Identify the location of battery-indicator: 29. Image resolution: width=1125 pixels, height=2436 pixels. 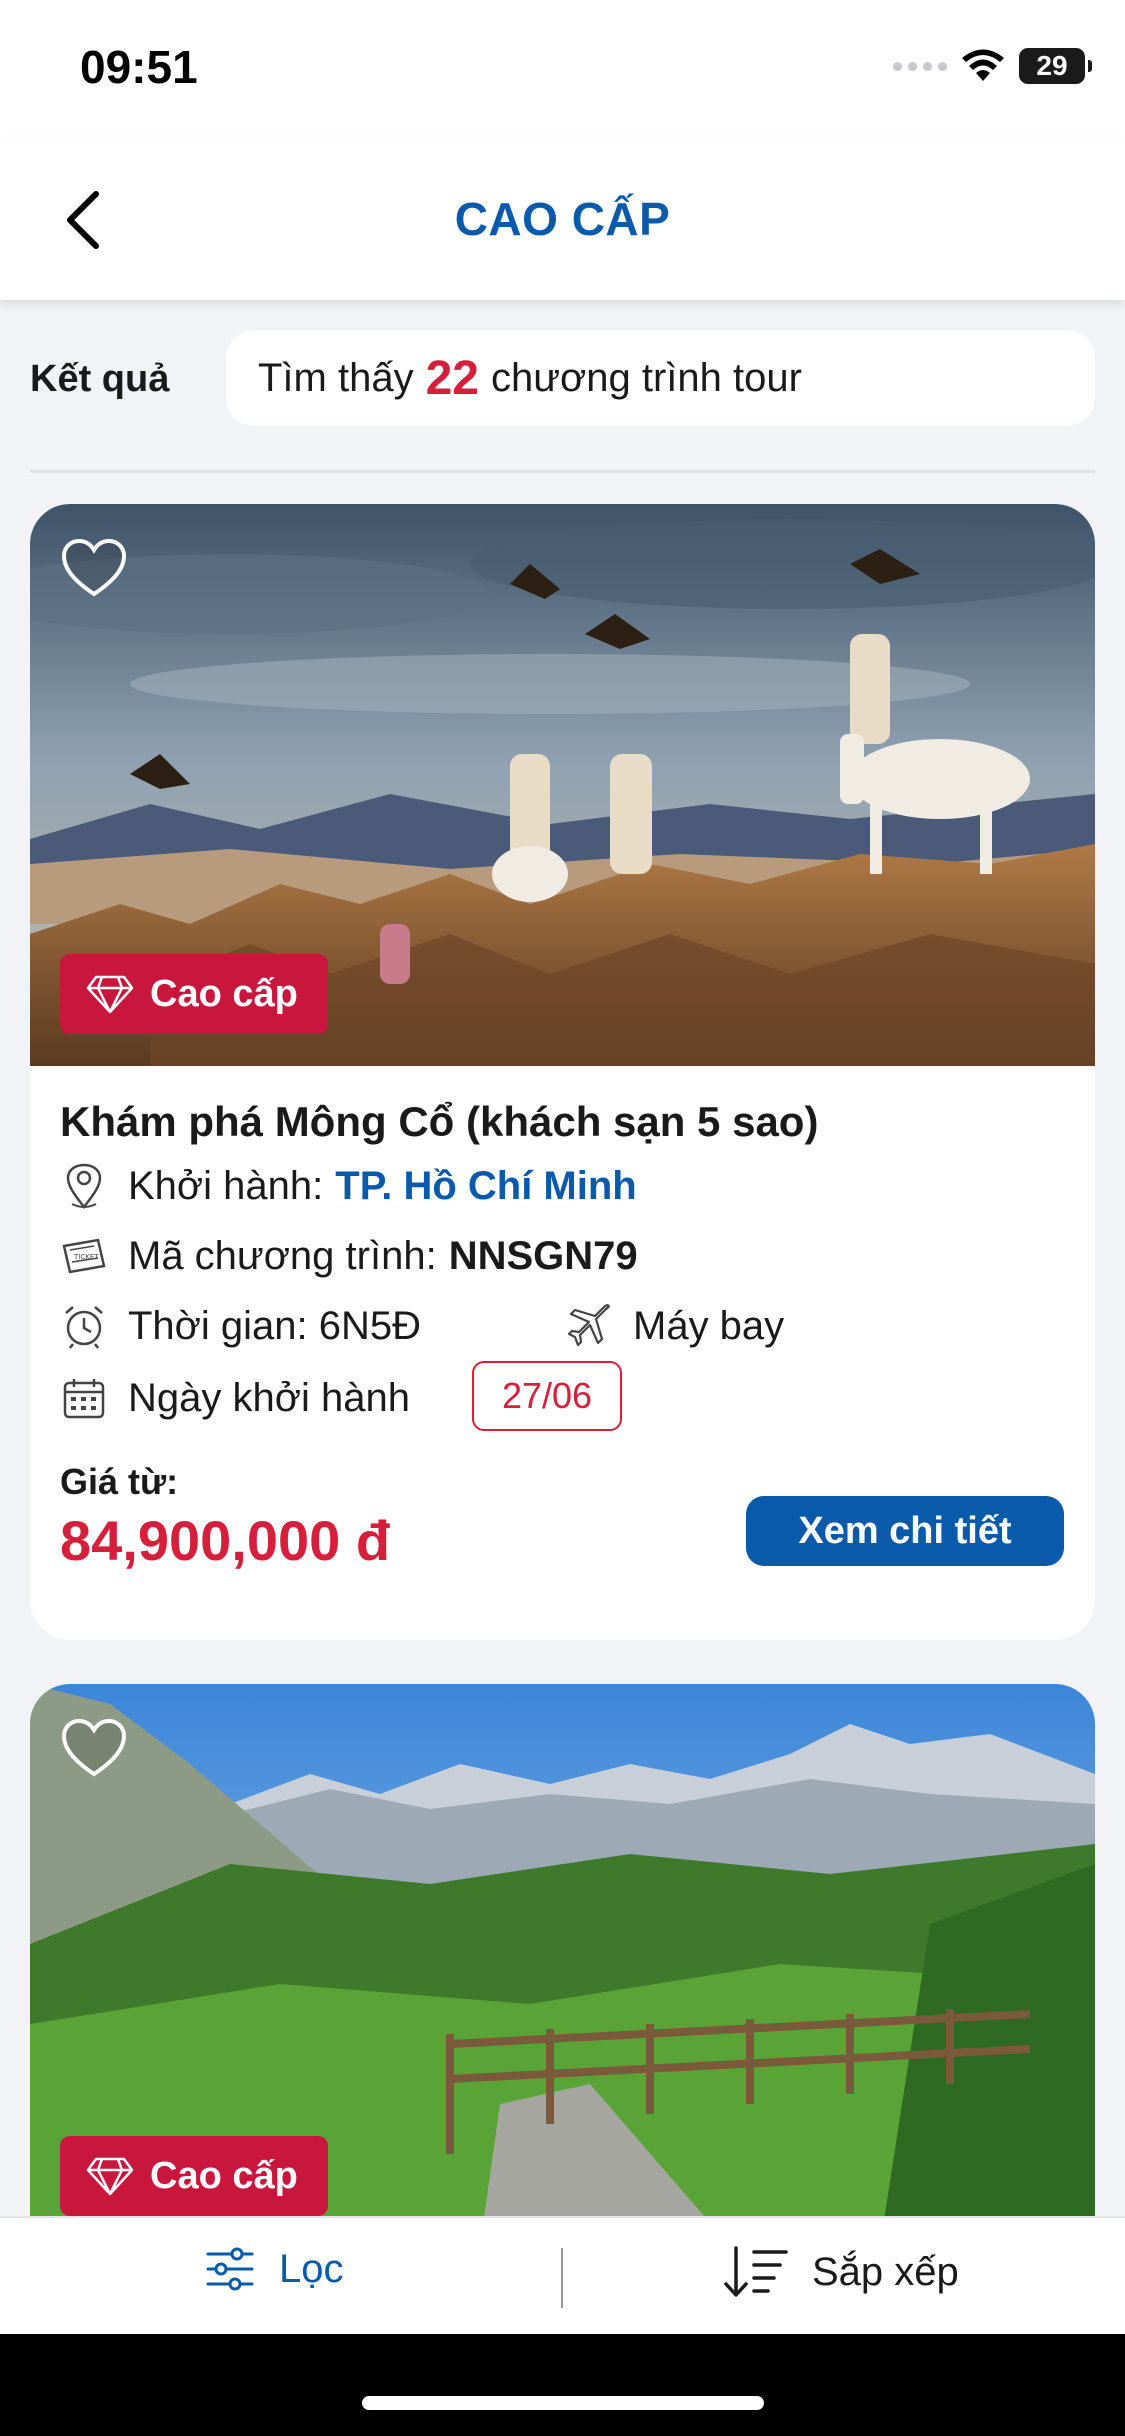
(1055, 66).